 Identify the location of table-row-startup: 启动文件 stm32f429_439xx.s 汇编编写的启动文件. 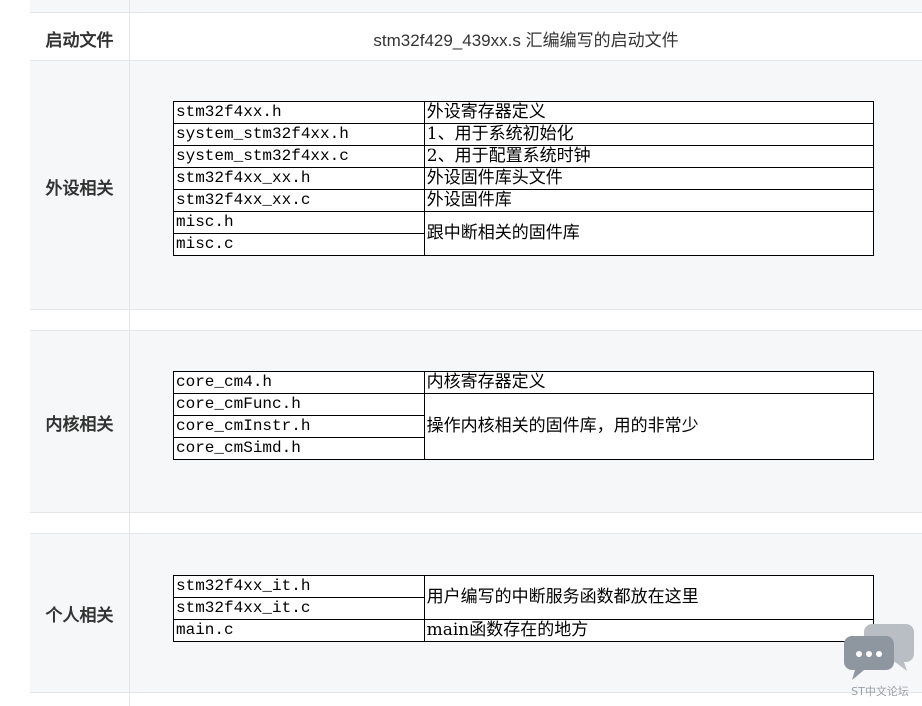
(476, 36).